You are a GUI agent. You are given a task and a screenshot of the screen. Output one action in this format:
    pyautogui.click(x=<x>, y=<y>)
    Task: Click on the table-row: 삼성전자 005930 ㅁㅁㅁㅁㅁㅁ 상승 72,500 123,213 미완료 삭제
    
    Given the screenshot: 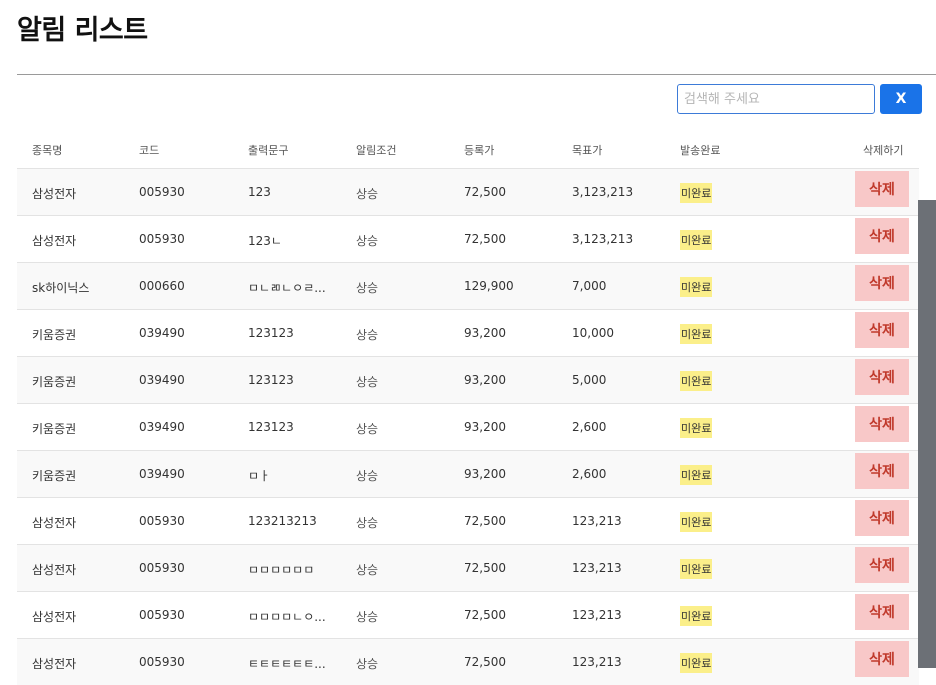 What is the action you would take?
    pyautogui.click(x=468, y=567)
    